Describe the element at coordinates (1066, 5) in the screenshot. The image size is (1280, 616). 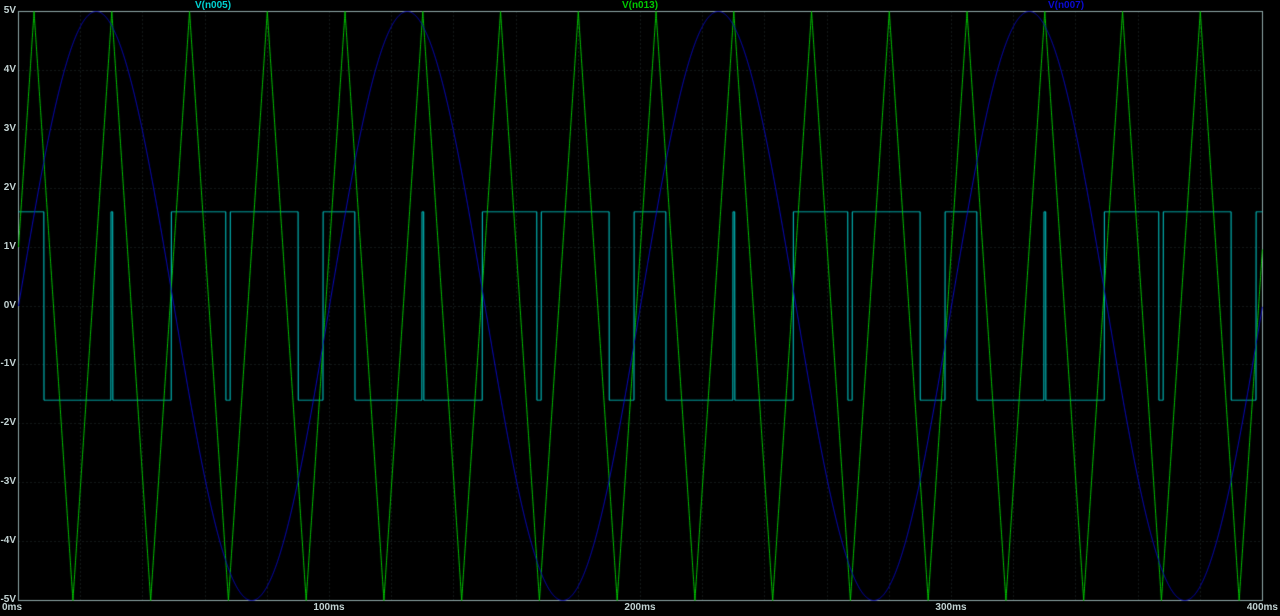
I see `trace-label-vn007: V(n007)` at that location.